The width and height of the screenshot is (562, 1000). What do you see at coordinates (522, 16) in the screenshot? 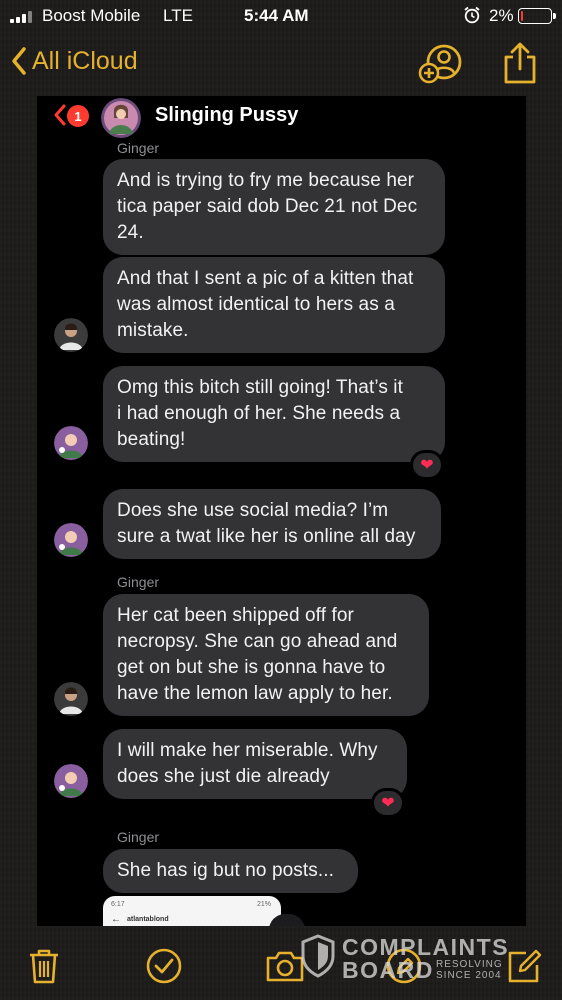
I see `battery-level` at bounding box center [522, 16].